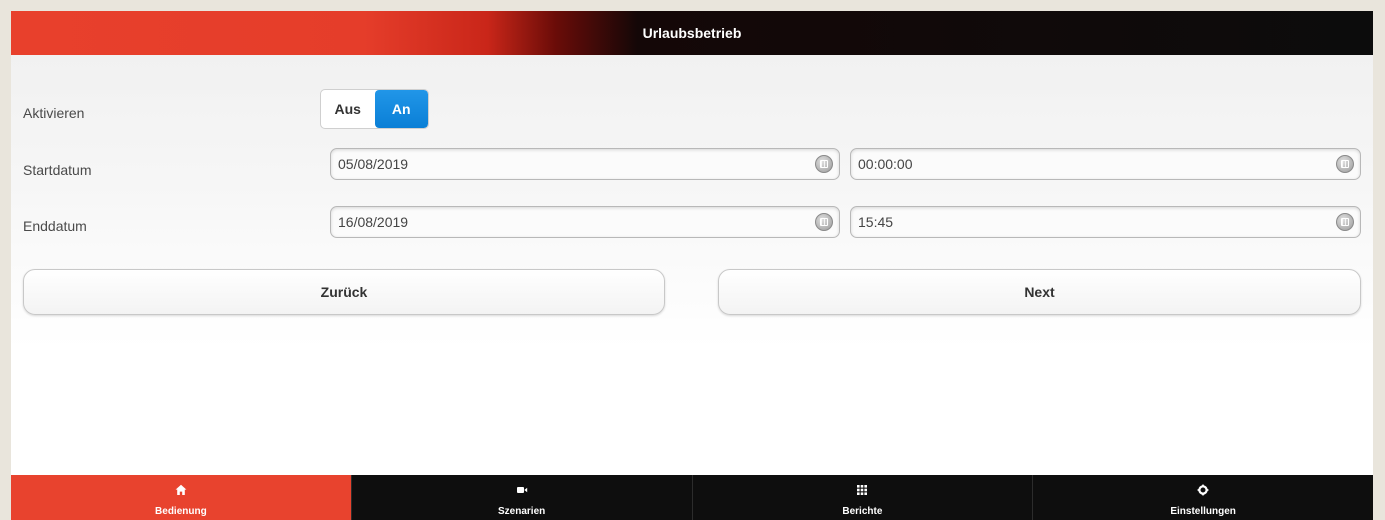 Image resolution: width=1385 pixels, height=520 pixels. Describe the element at coordinates (522, 511) in the screenshot. I see `tab-label: Szenarien` at that location.